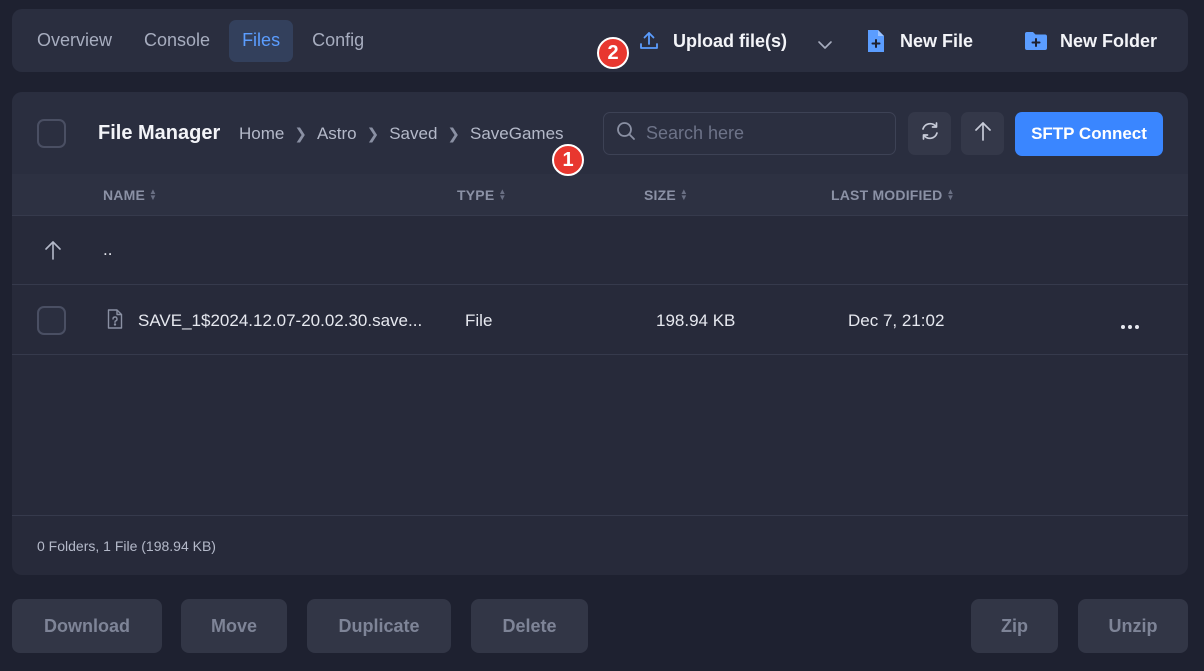 The image size is (1204, 671). What do you see at coordinates (87, 626) in the screenshot?
I see `download-button: Download` at bounding box center [87, 626].